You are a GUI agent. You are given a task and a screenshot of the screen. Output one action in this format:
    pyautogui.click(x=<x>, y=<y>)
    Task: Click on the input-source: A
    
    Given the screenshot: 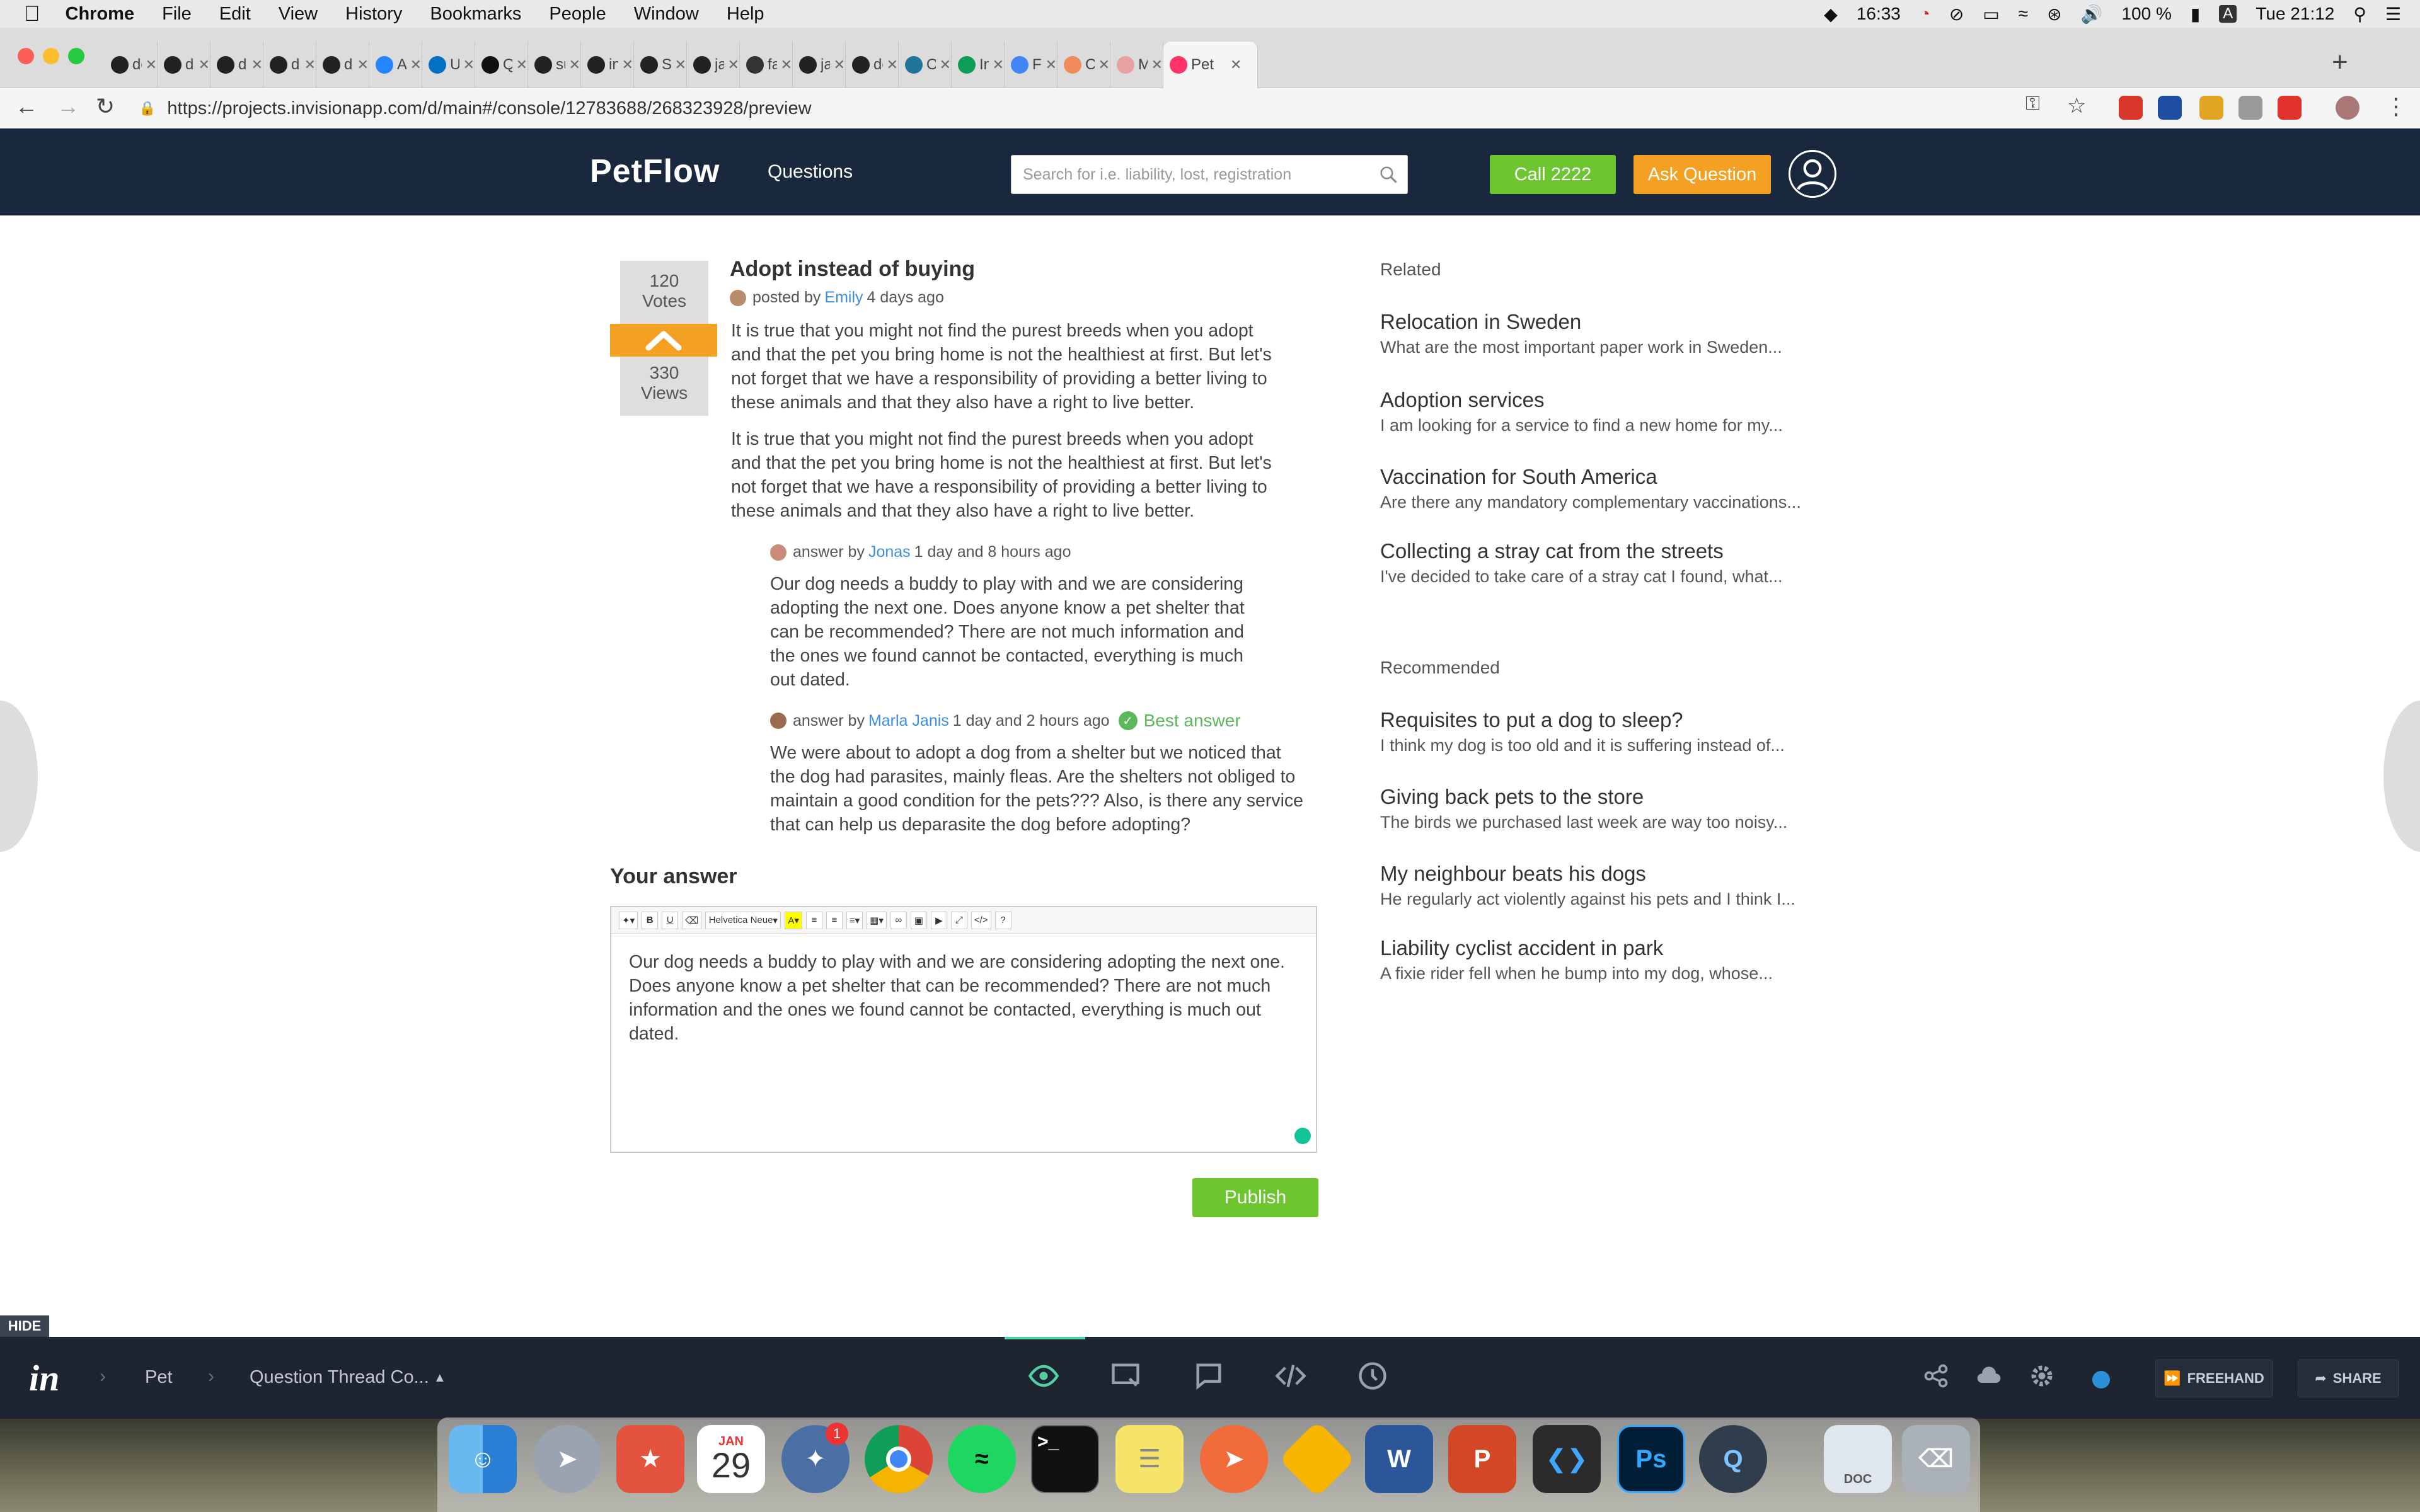 What is the action you would take?
    pyautogui.click(x=2228, y=14)
    